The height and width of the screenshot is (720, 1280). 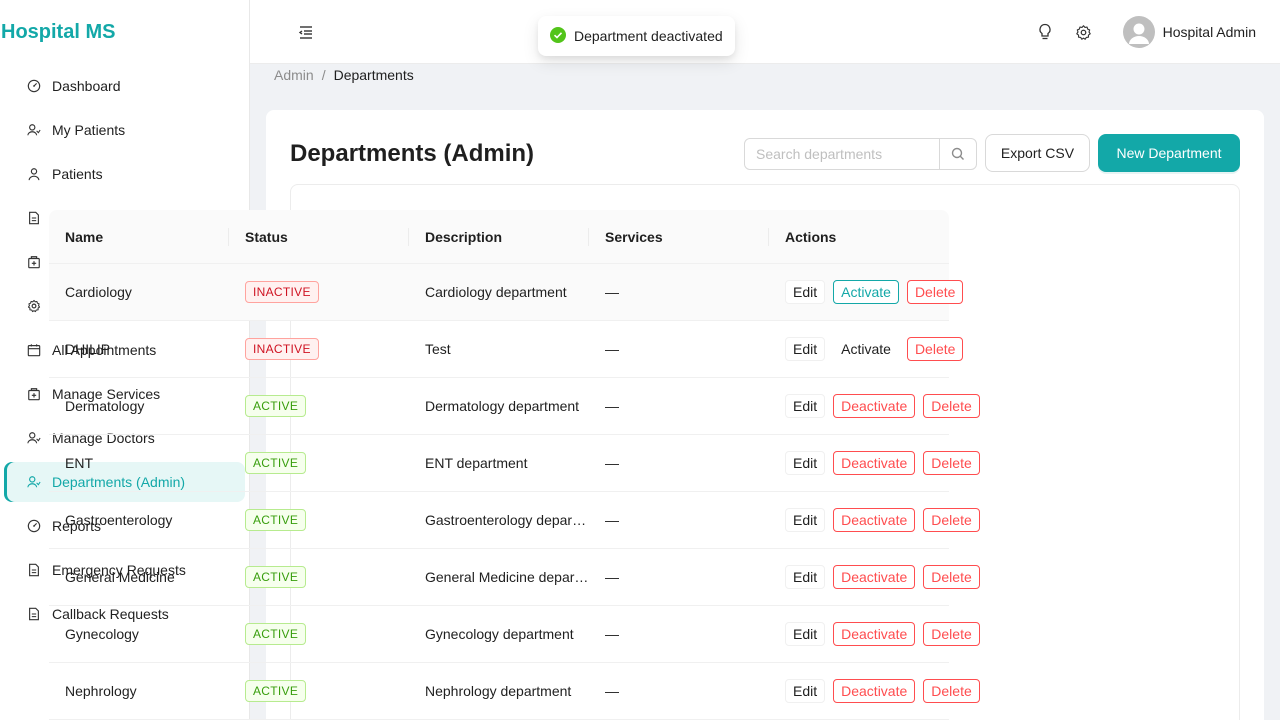 I want to click on sidebar-item-label: Dashboard, so click(x=86, y=86).